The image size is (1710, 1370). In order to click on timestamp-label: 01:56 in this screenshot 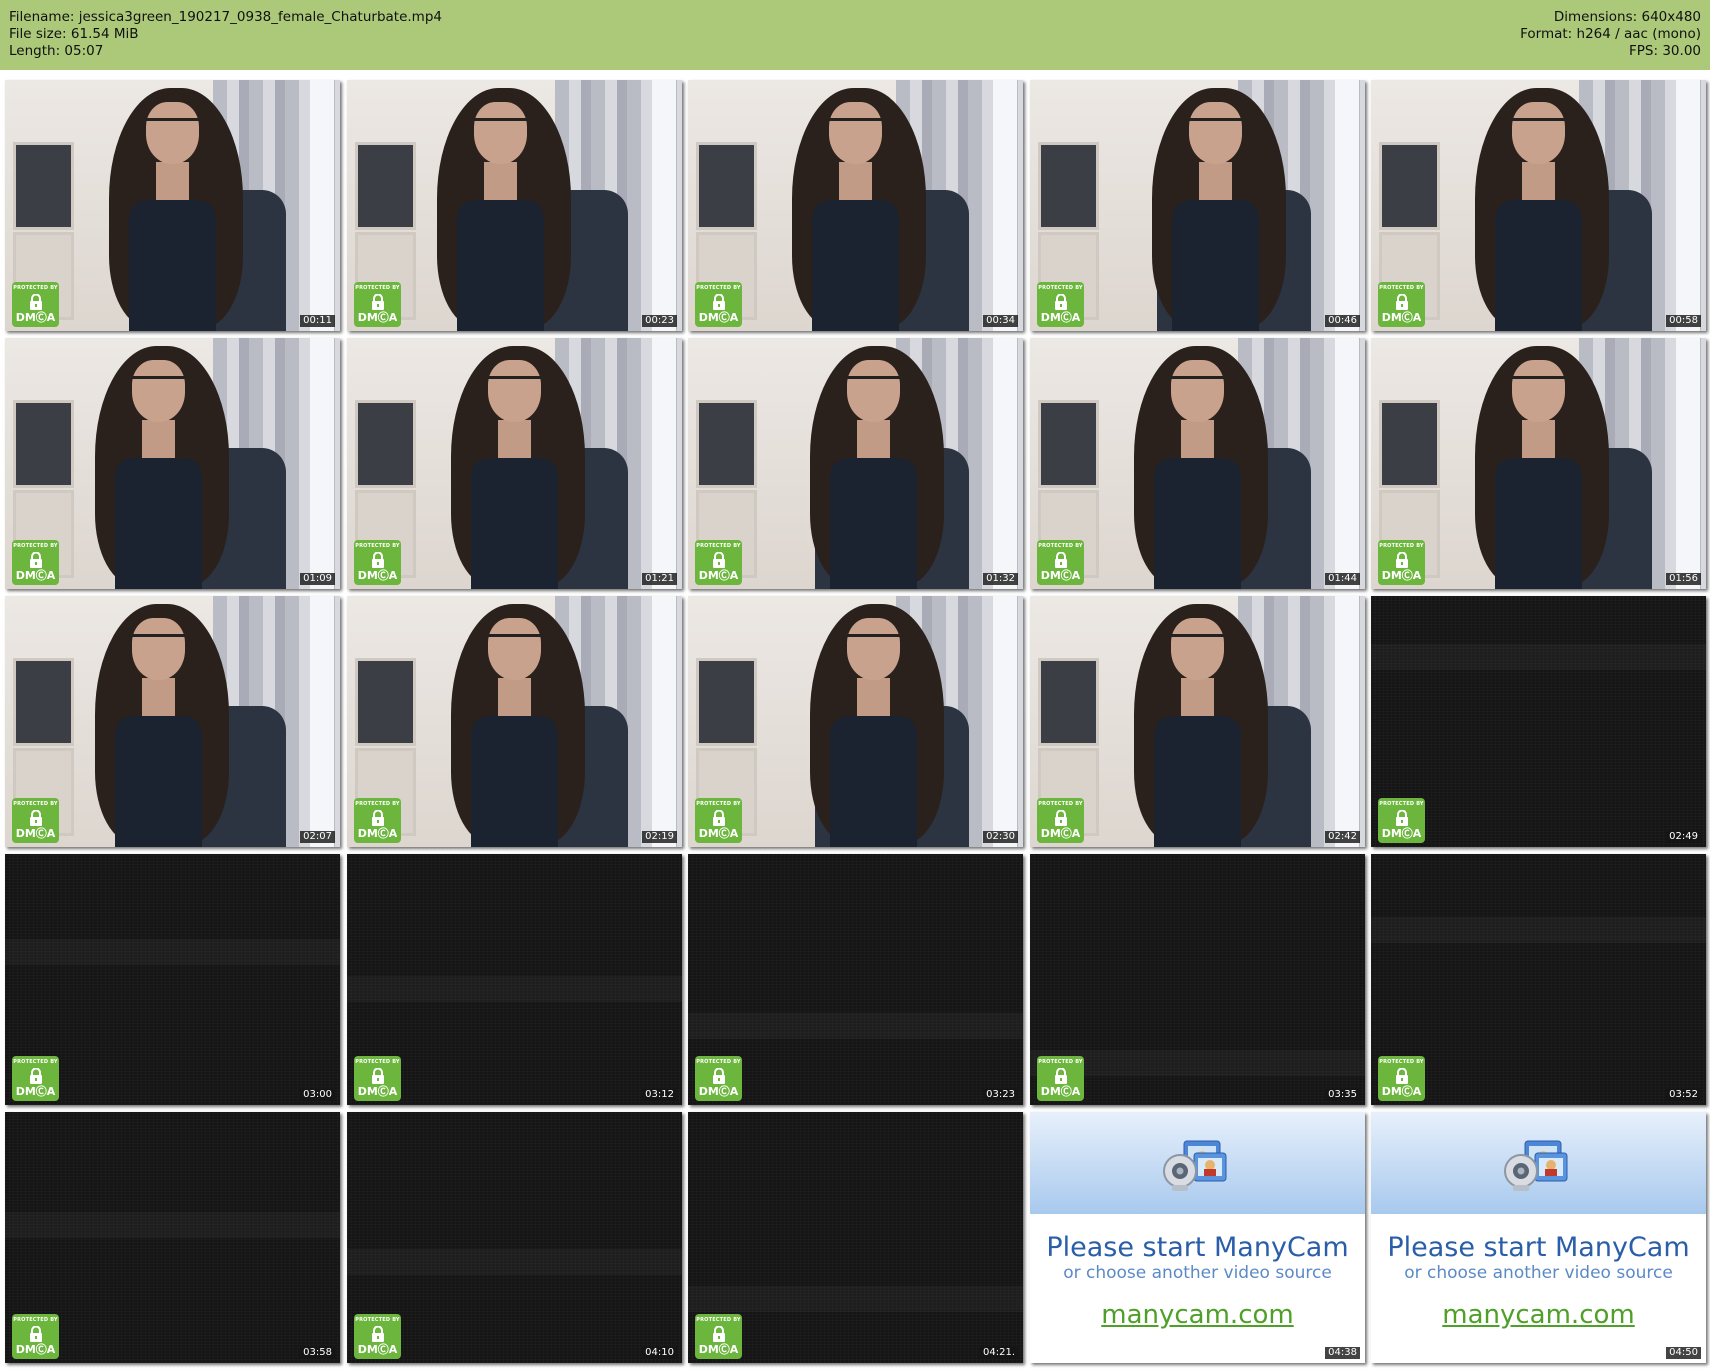, I will do `click(1683, 579)`.